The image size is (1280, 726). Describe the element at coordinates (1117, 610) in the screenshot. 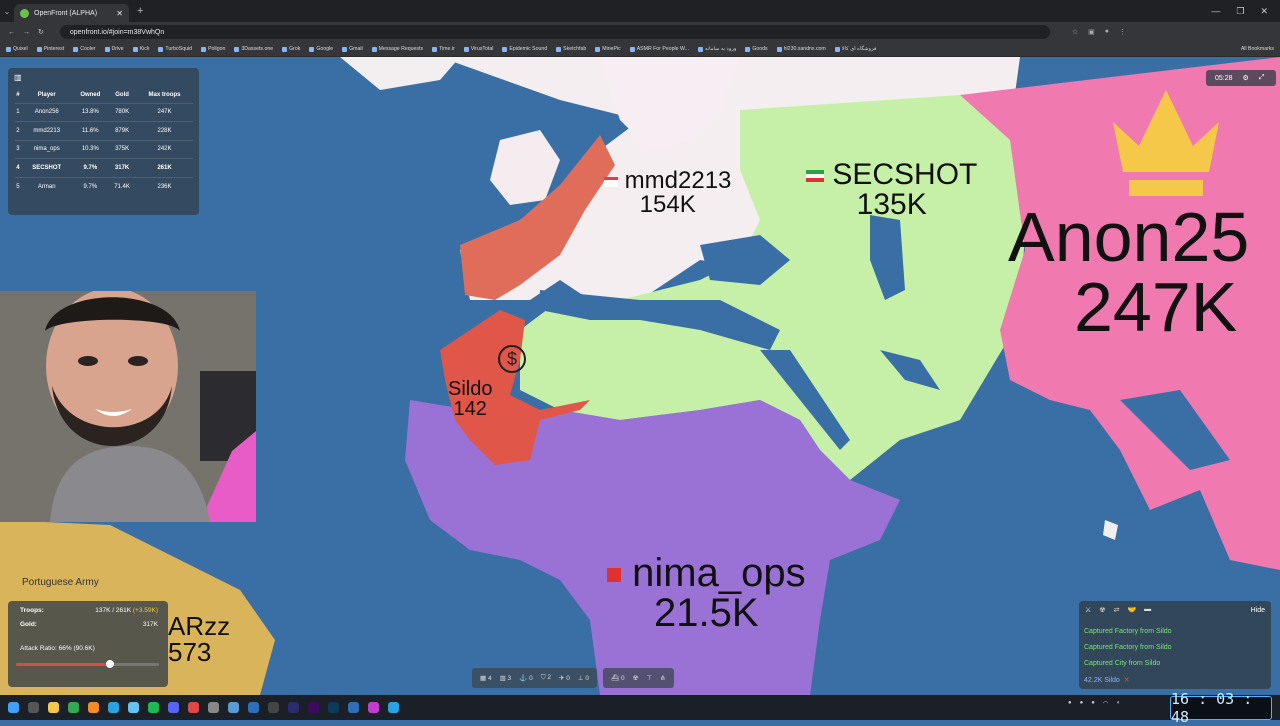

I see `trade-icon: ⇄` at that location.